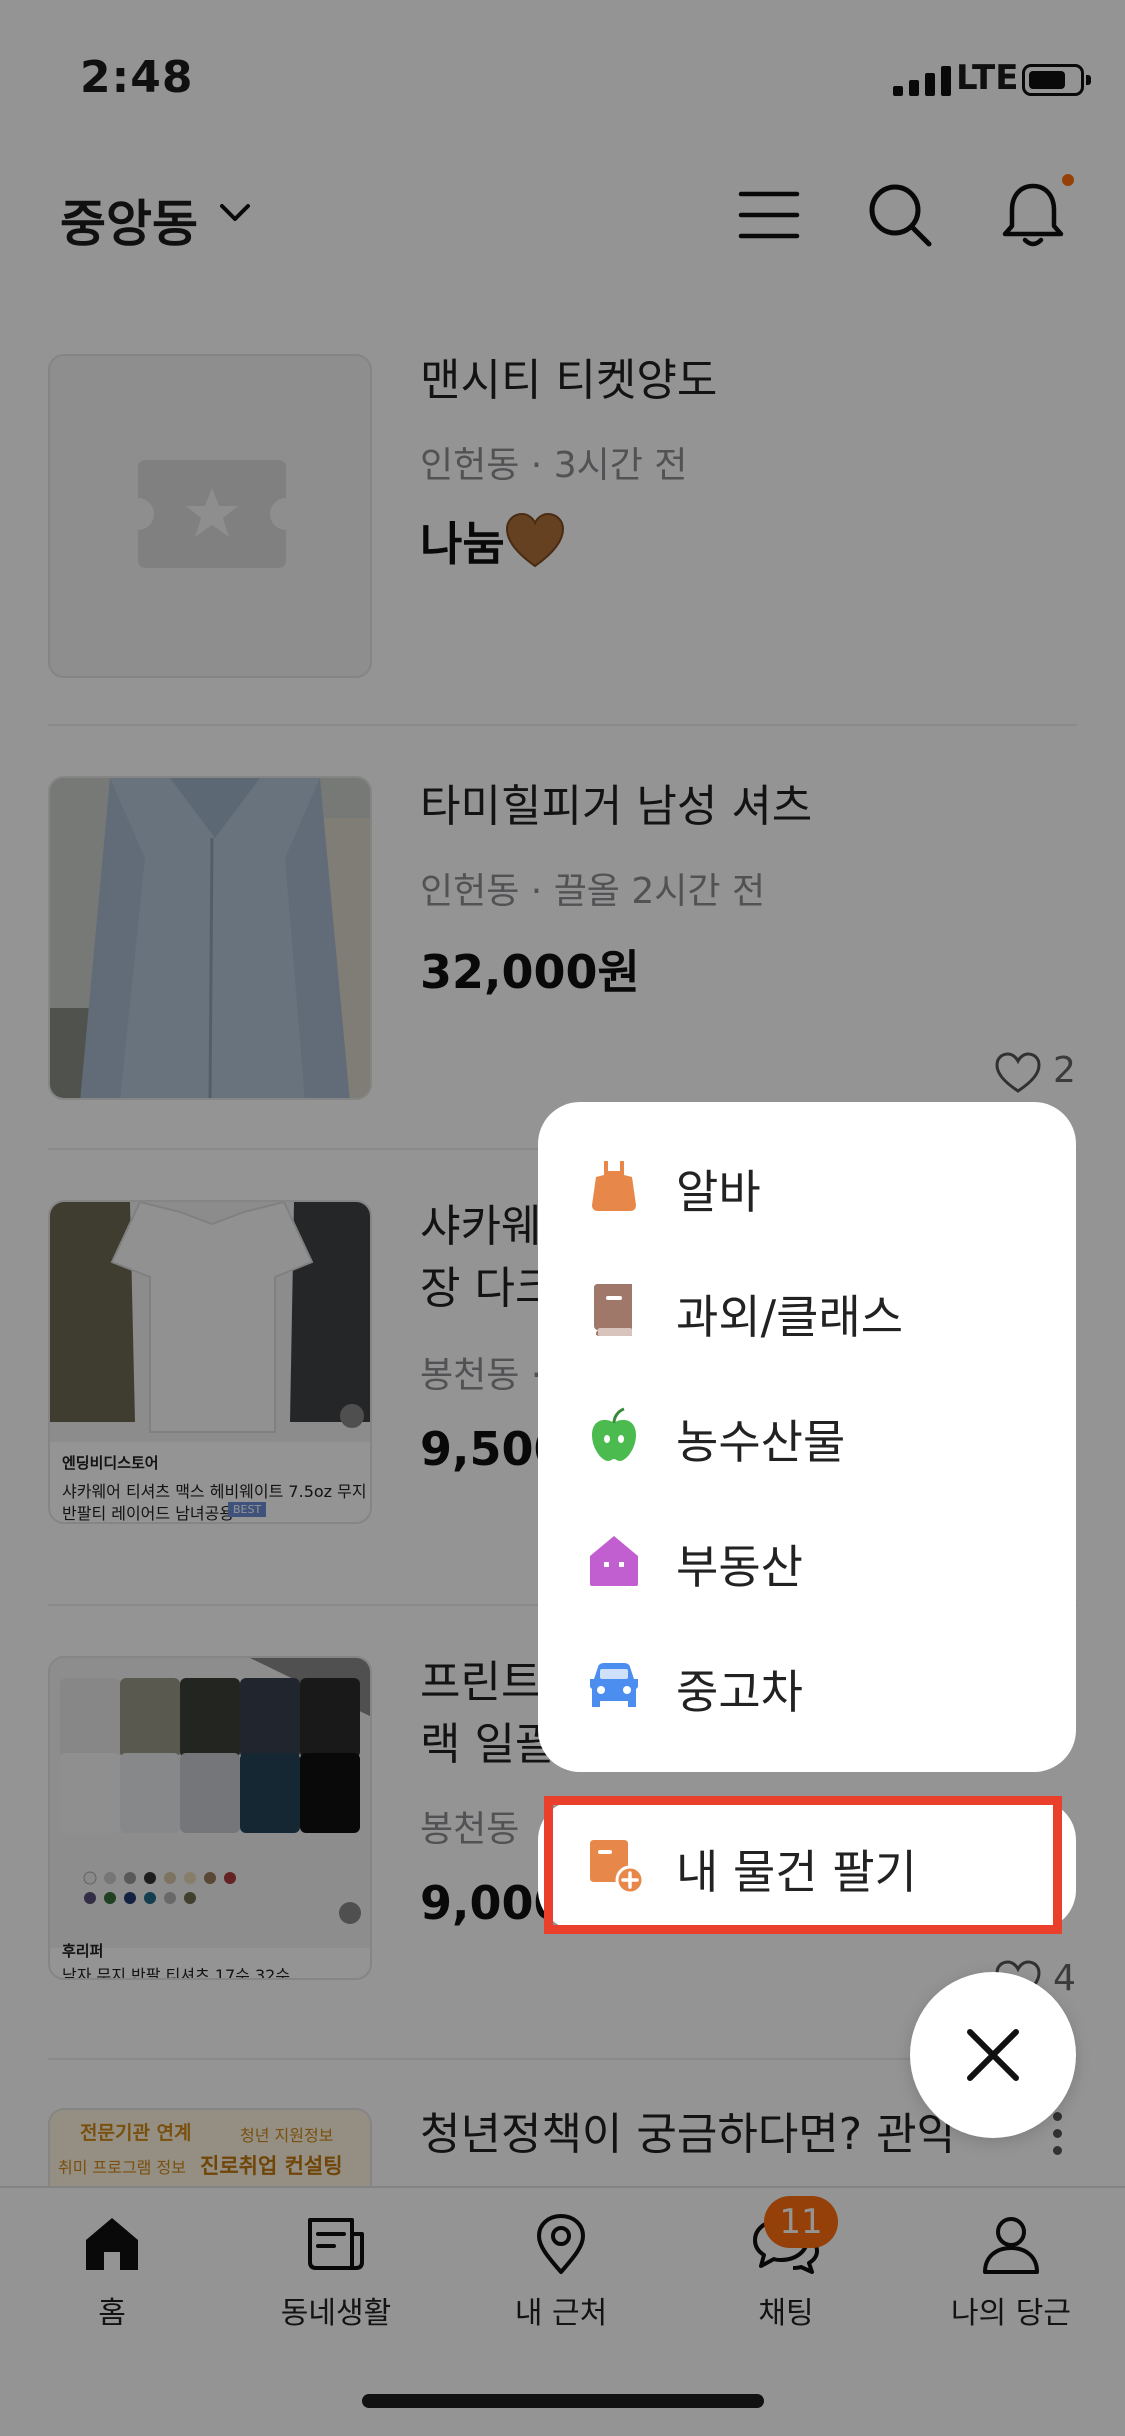 This screenshot has width=1125, height=2436. What do you see at coordinates (563, 2401) in the screenshot?
I see `home-indicator` at bounding box center [563, 2401].